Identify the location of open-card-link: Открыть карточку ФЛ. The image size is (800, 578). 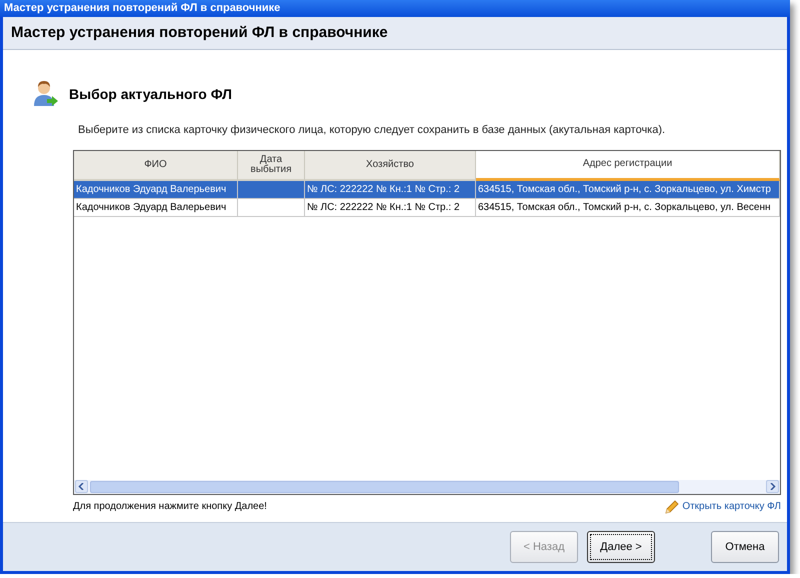
(731, 506).